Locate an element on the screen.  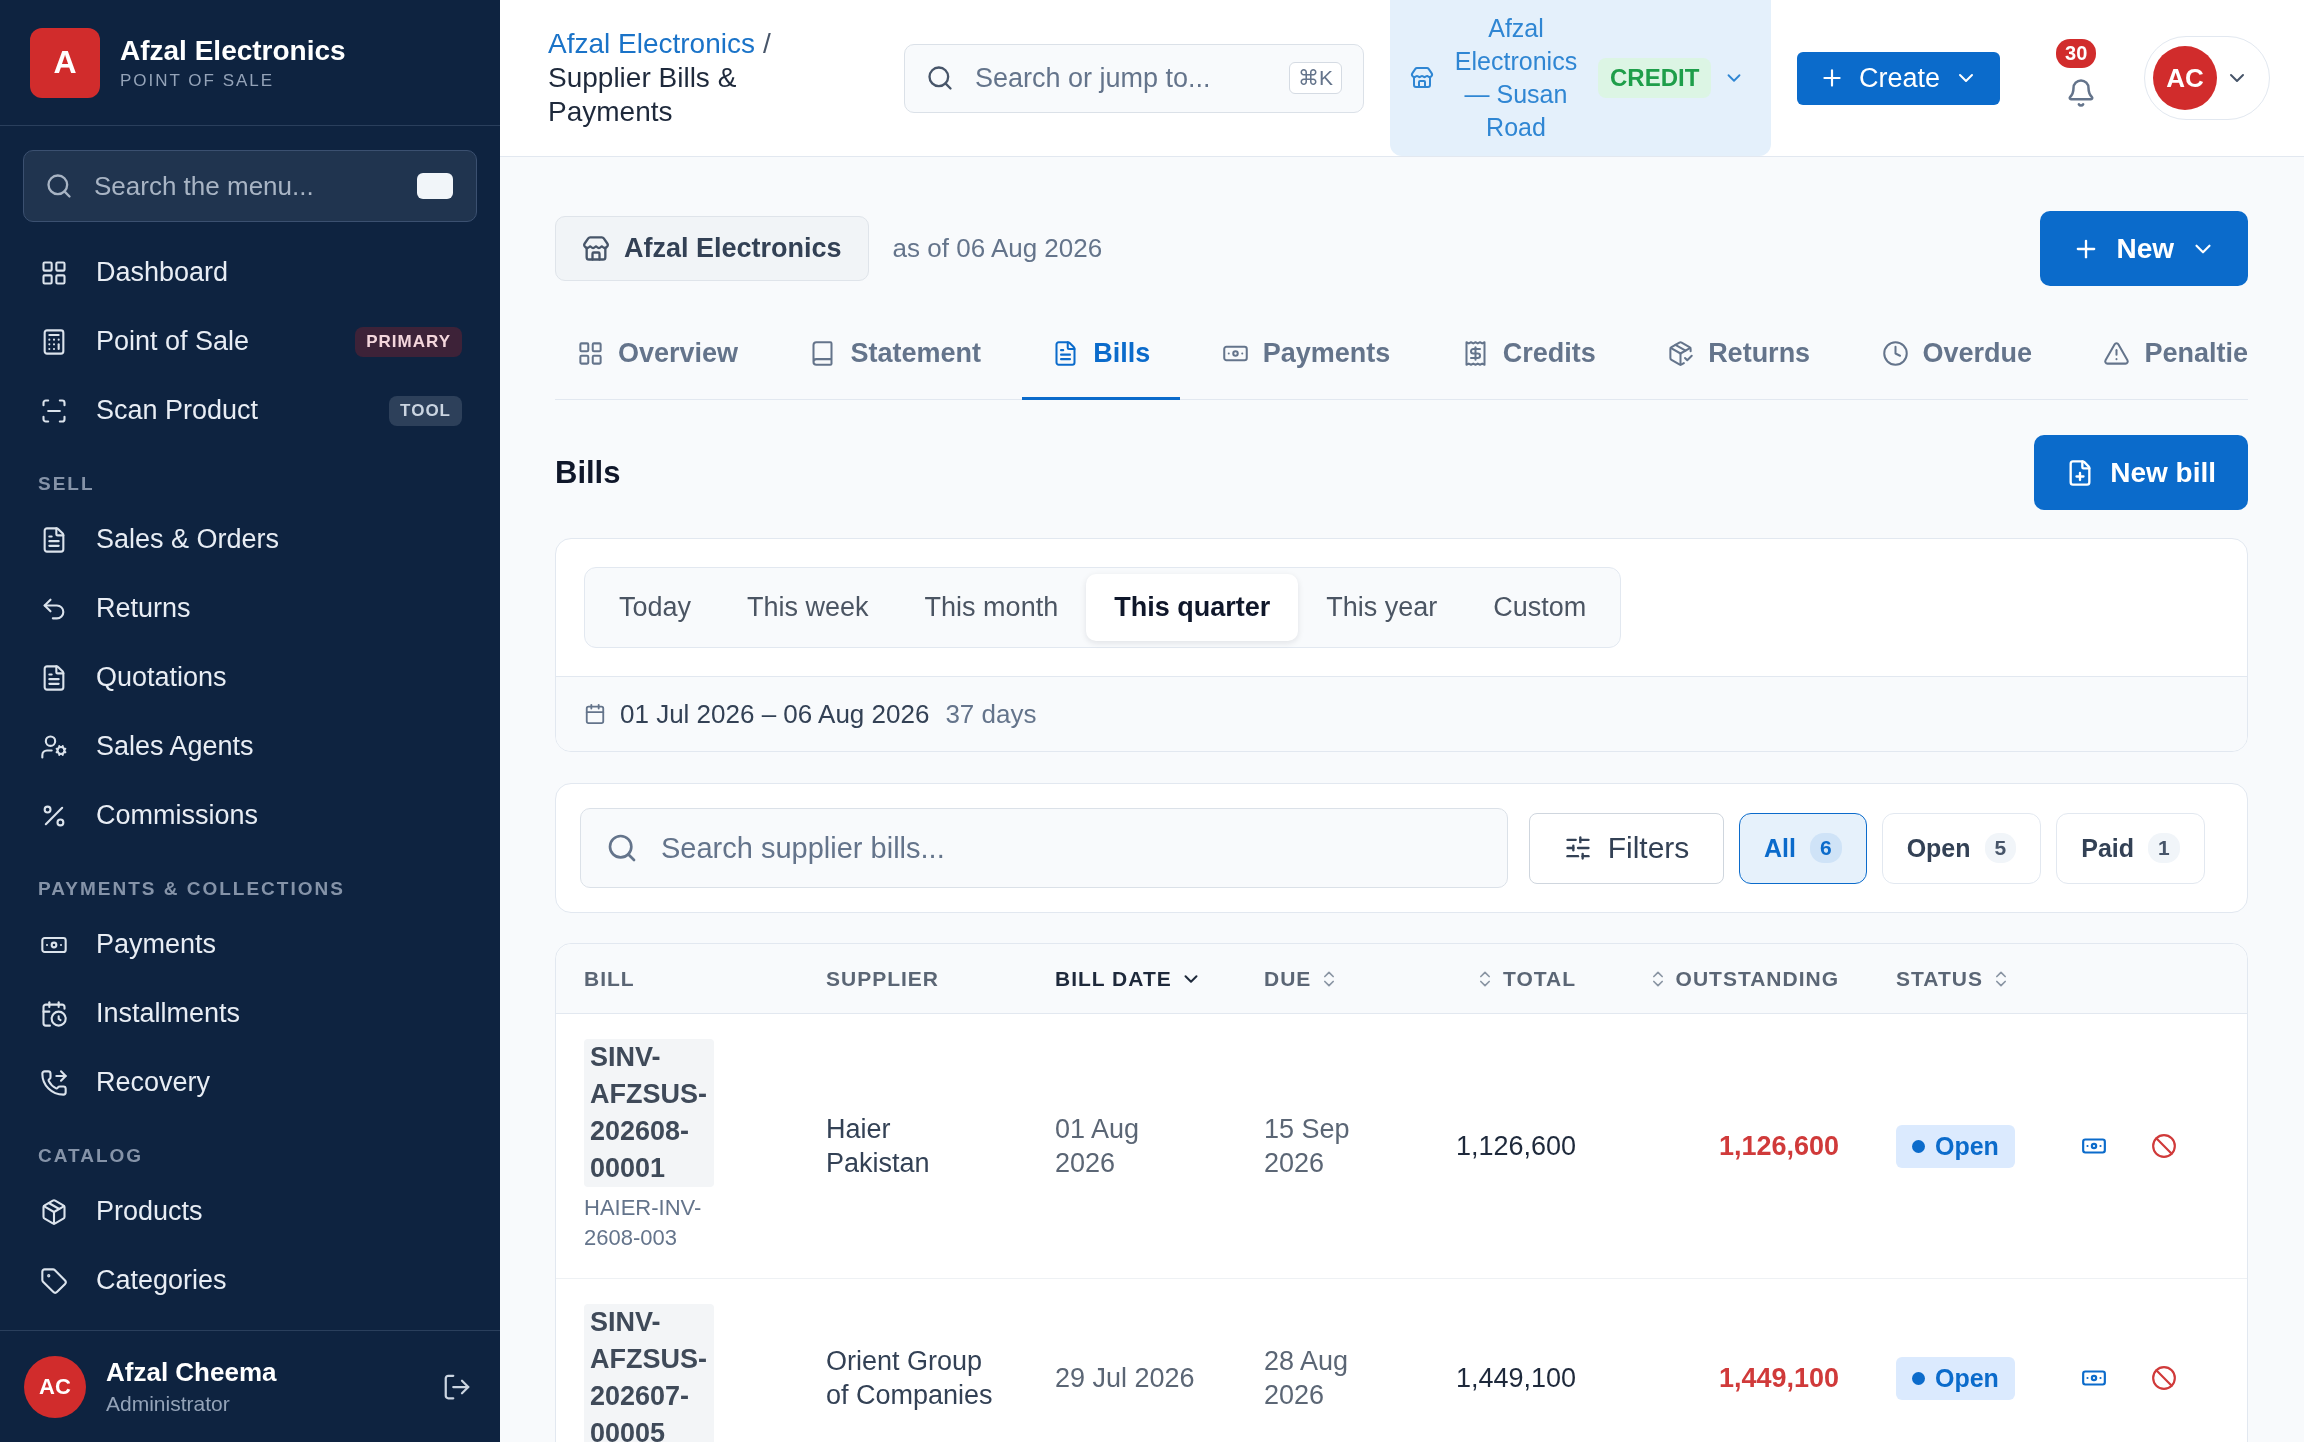
organization-name: Afzal Electronics is located at coordinates (733, 248).